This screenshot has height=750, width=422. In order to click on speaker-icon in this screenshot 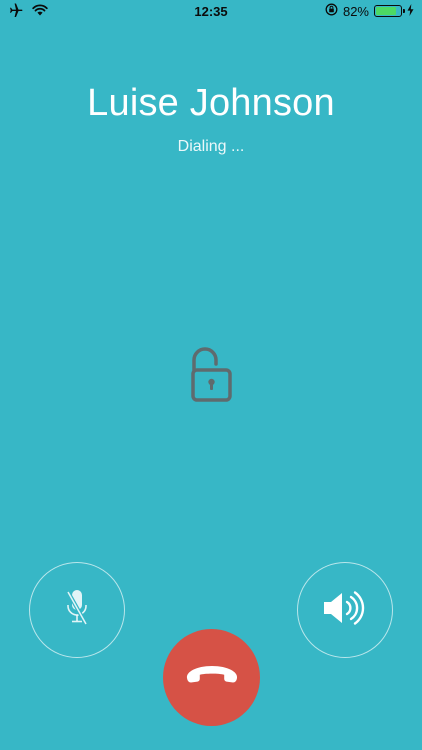, I will do `click(345, 610)`.